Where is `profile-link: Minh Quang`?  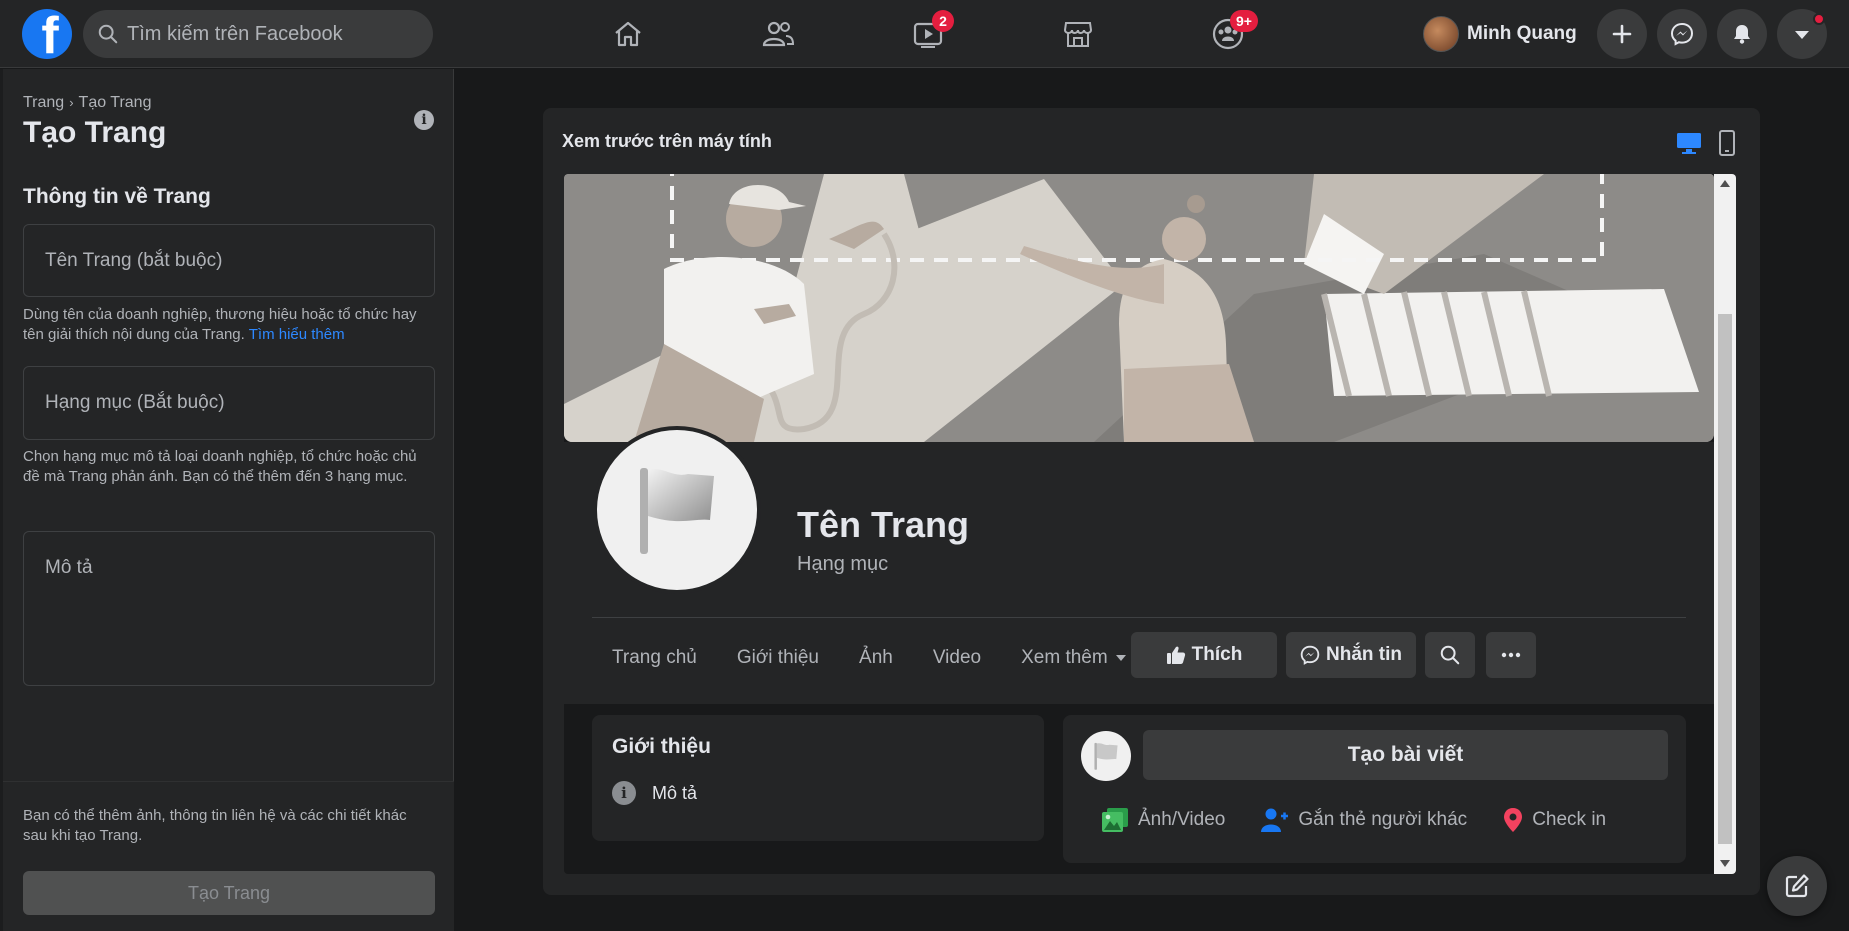
profile-link: Minh Quang is located at coordinates (1500, 34).